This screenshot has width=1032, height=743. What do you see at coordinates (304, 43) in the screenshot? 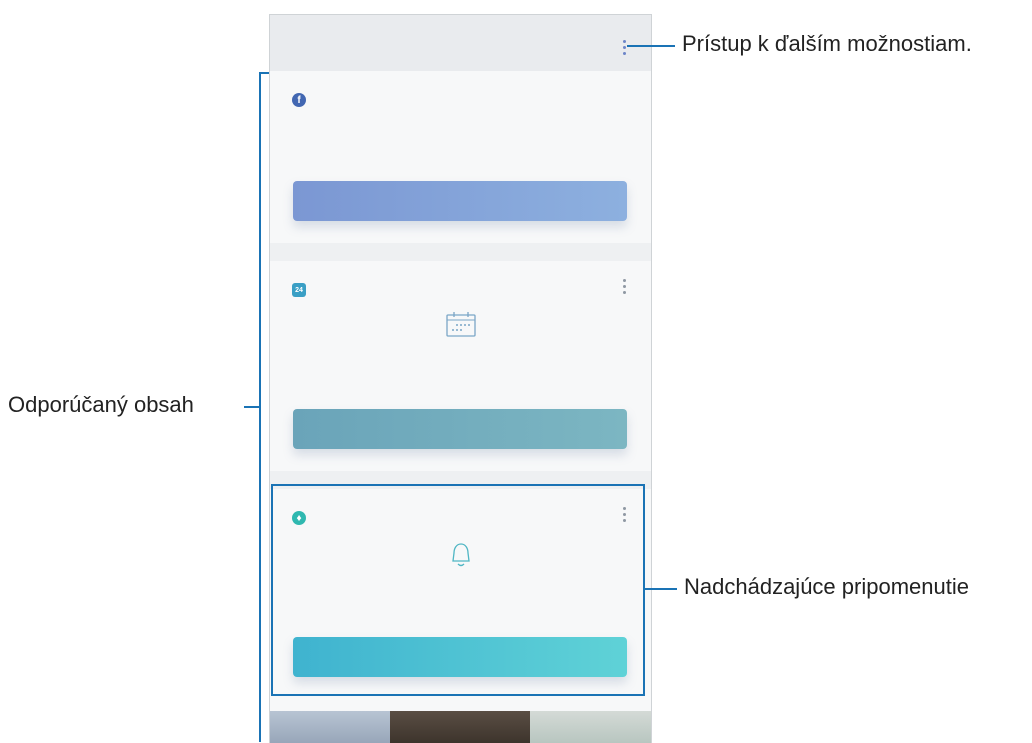
I see `screen-title` at bounding box center [304, 43].